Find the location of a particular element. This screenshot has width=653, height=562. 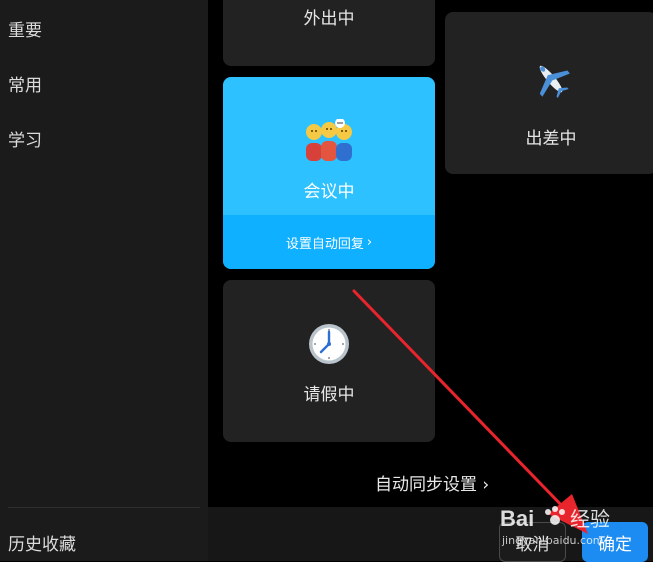

status-card-label: 外出中 is located at coordinates (329, 19).